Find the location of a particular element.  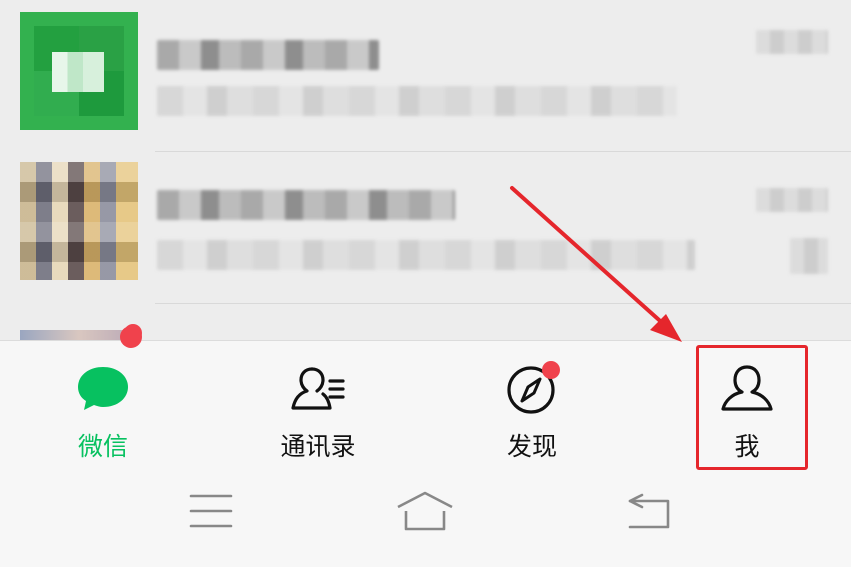

tab-contacts: 通讯录 is located at coordinates (318, 406).